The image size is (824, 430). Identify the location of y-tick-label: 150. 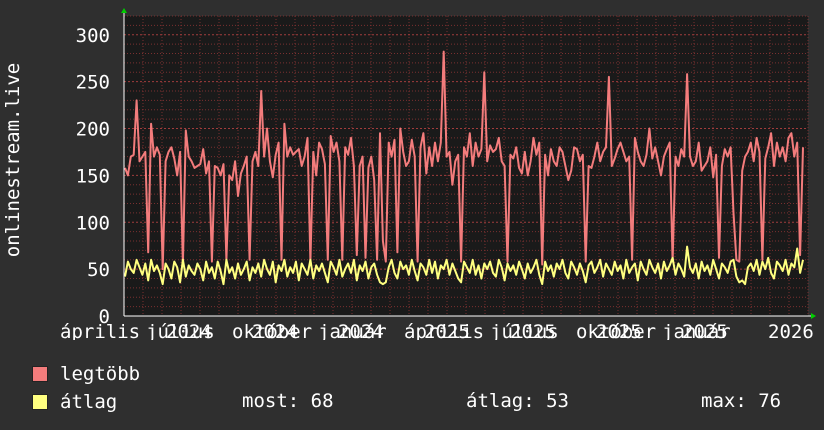
(93, 176).